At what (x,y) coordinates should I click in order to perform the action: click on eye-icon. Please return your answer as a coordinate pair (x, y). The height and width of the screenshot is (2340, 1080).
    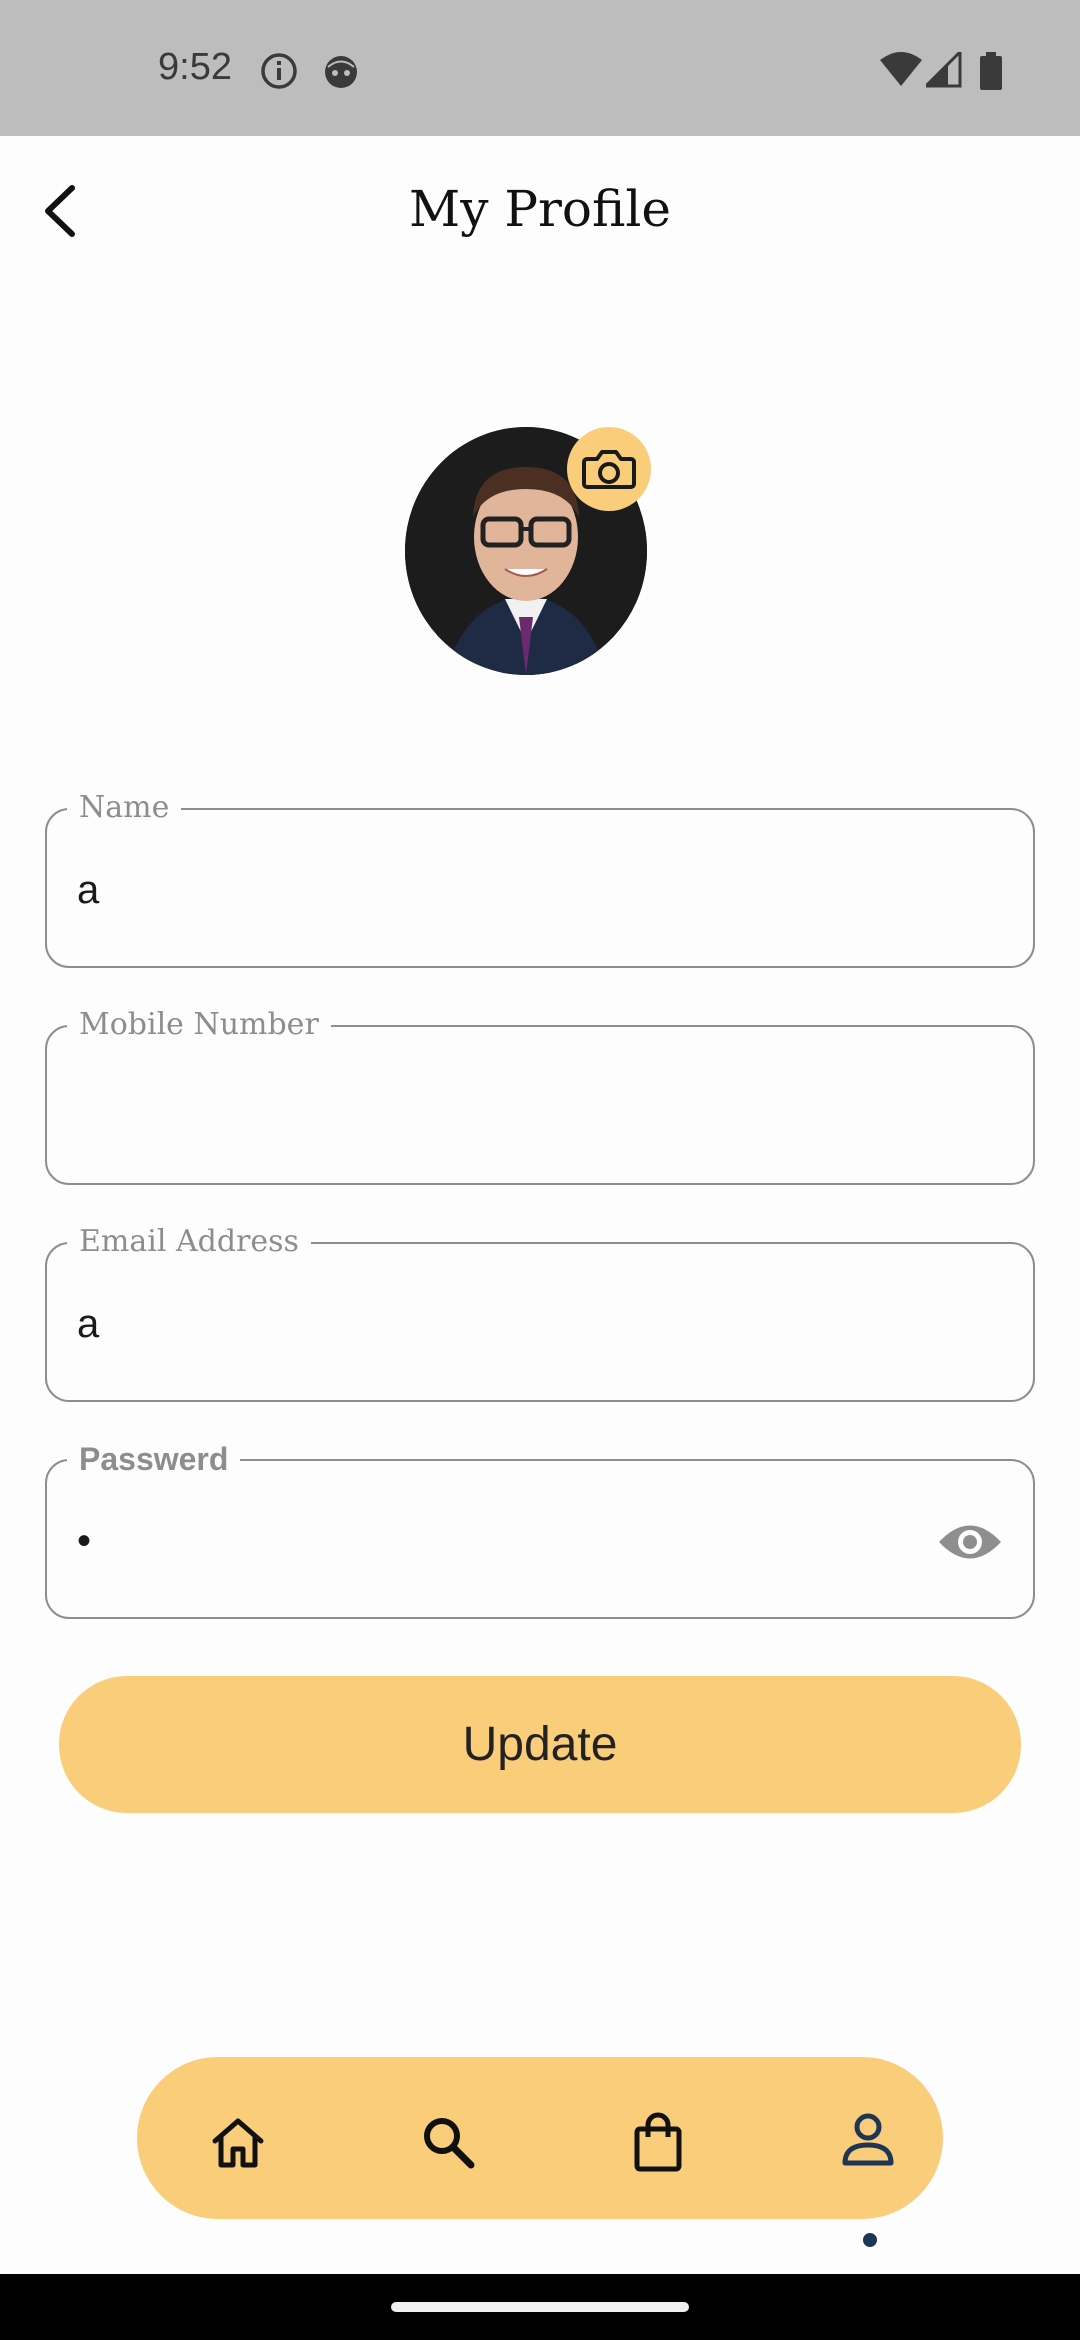
    Looking at the image, I should click on (970, 1542).